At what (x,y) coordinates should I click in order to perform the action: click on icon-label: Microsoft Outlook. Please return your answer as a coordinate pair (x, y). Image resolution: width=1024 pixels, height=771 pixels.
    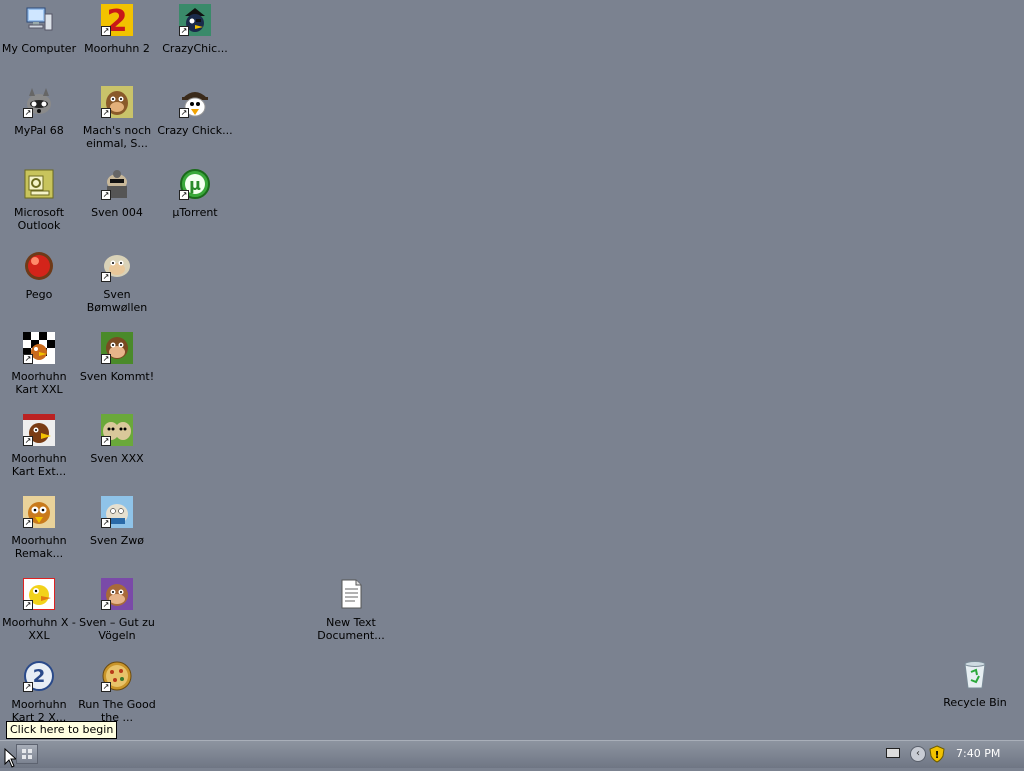
    Looking at the image, I should click on (39, 219).